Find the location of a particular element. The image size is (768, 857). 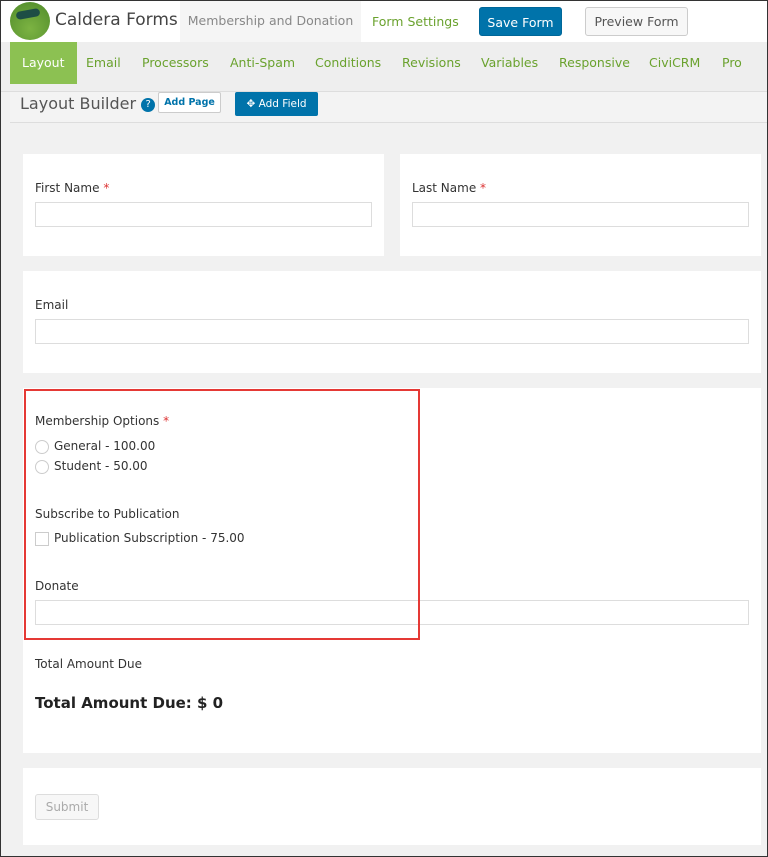

tab-layout: Layout is located at coordinates (43, 63).